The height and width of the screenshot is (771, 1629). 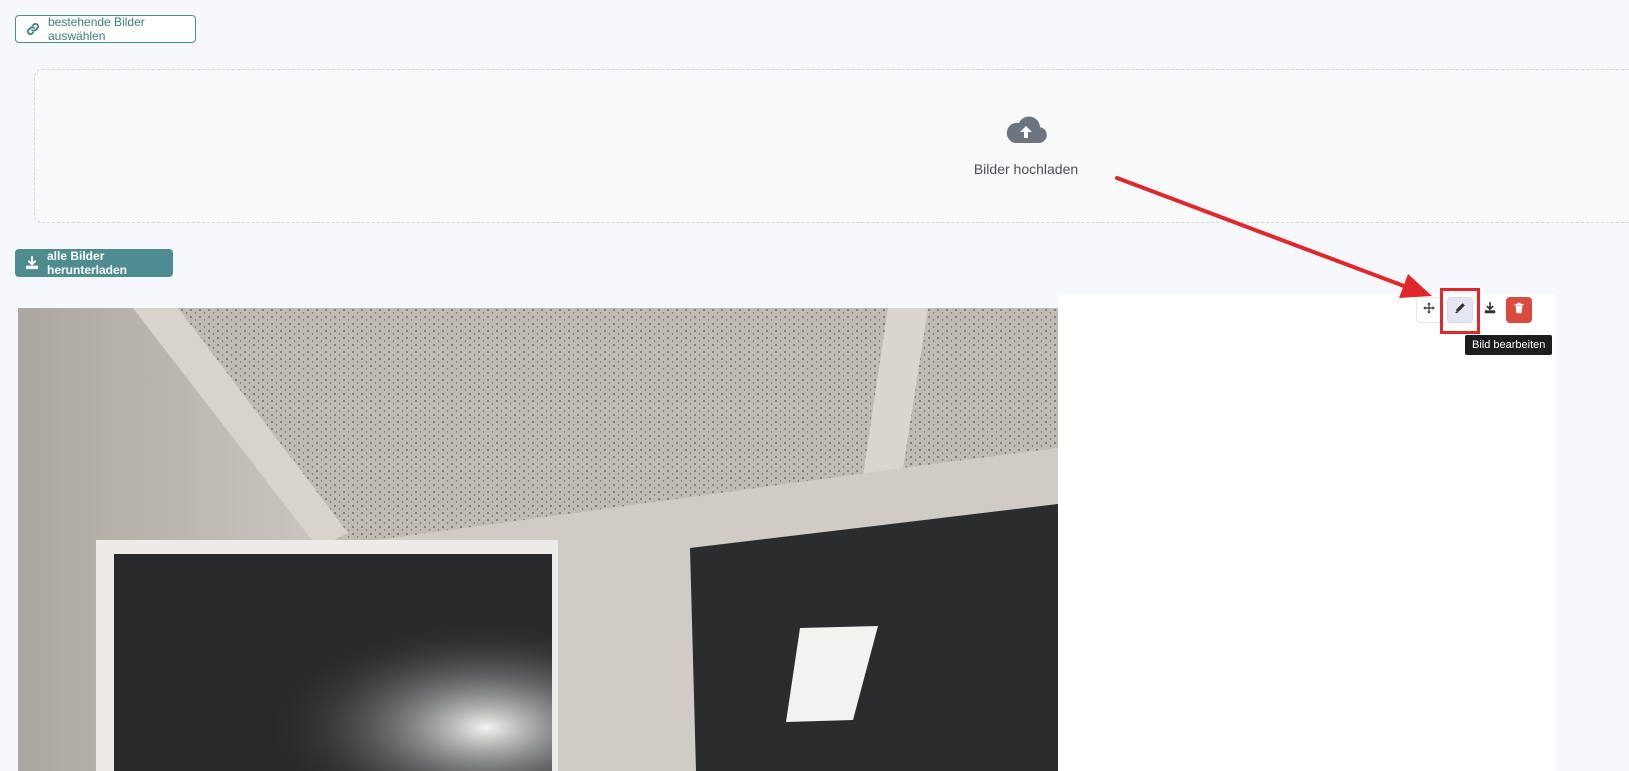 I want to click on delete-image-button, so click(x=1519, y=310).